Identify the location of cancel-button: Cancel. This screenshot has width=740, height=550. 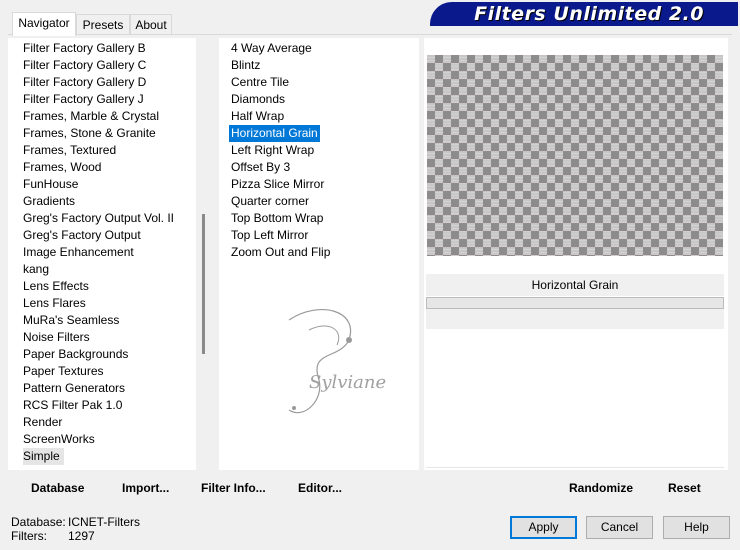
(619, 527).